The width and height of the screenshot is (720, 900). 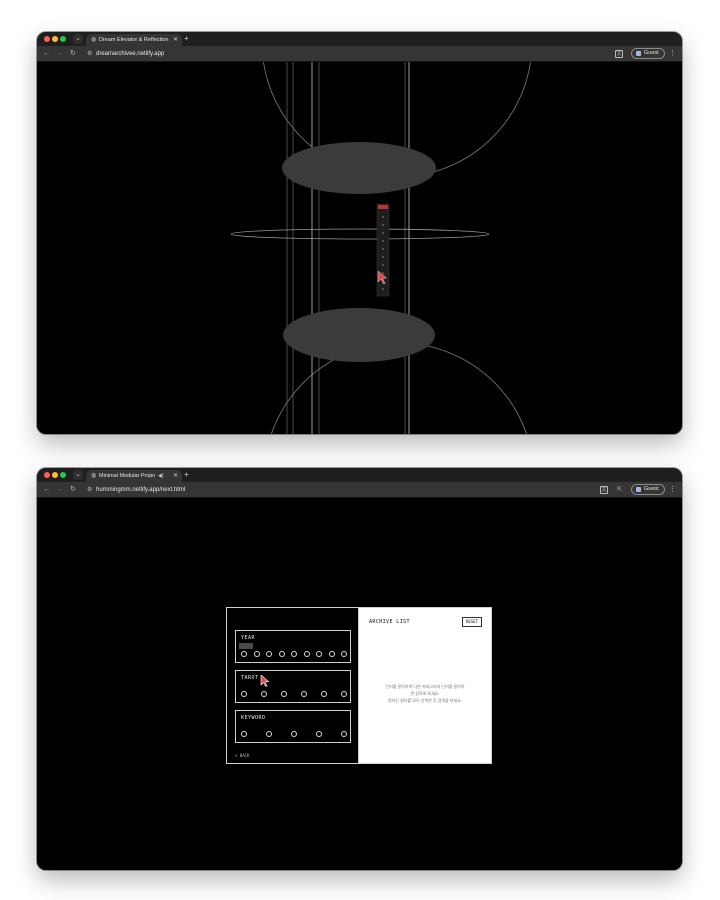 I want to click on filter-title-tarot: TAROT, so click(x=250, y=678).